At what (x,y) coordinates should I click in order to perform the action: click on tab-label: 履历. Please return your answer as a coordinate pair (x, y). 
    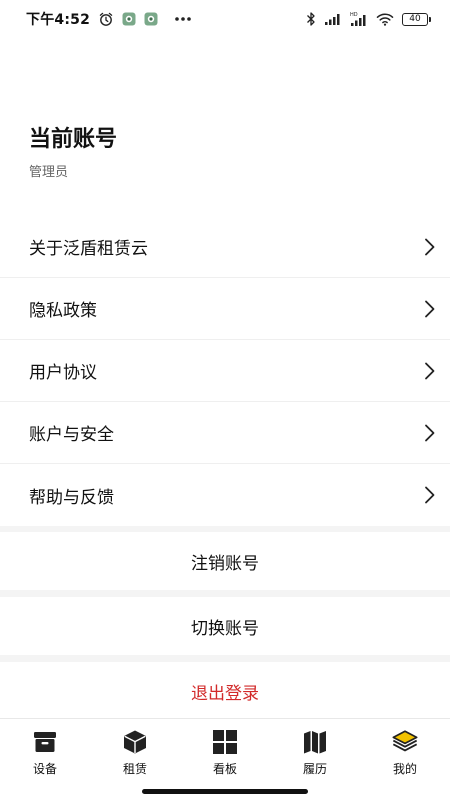
    Looking at the image, I should click on (314, 769).